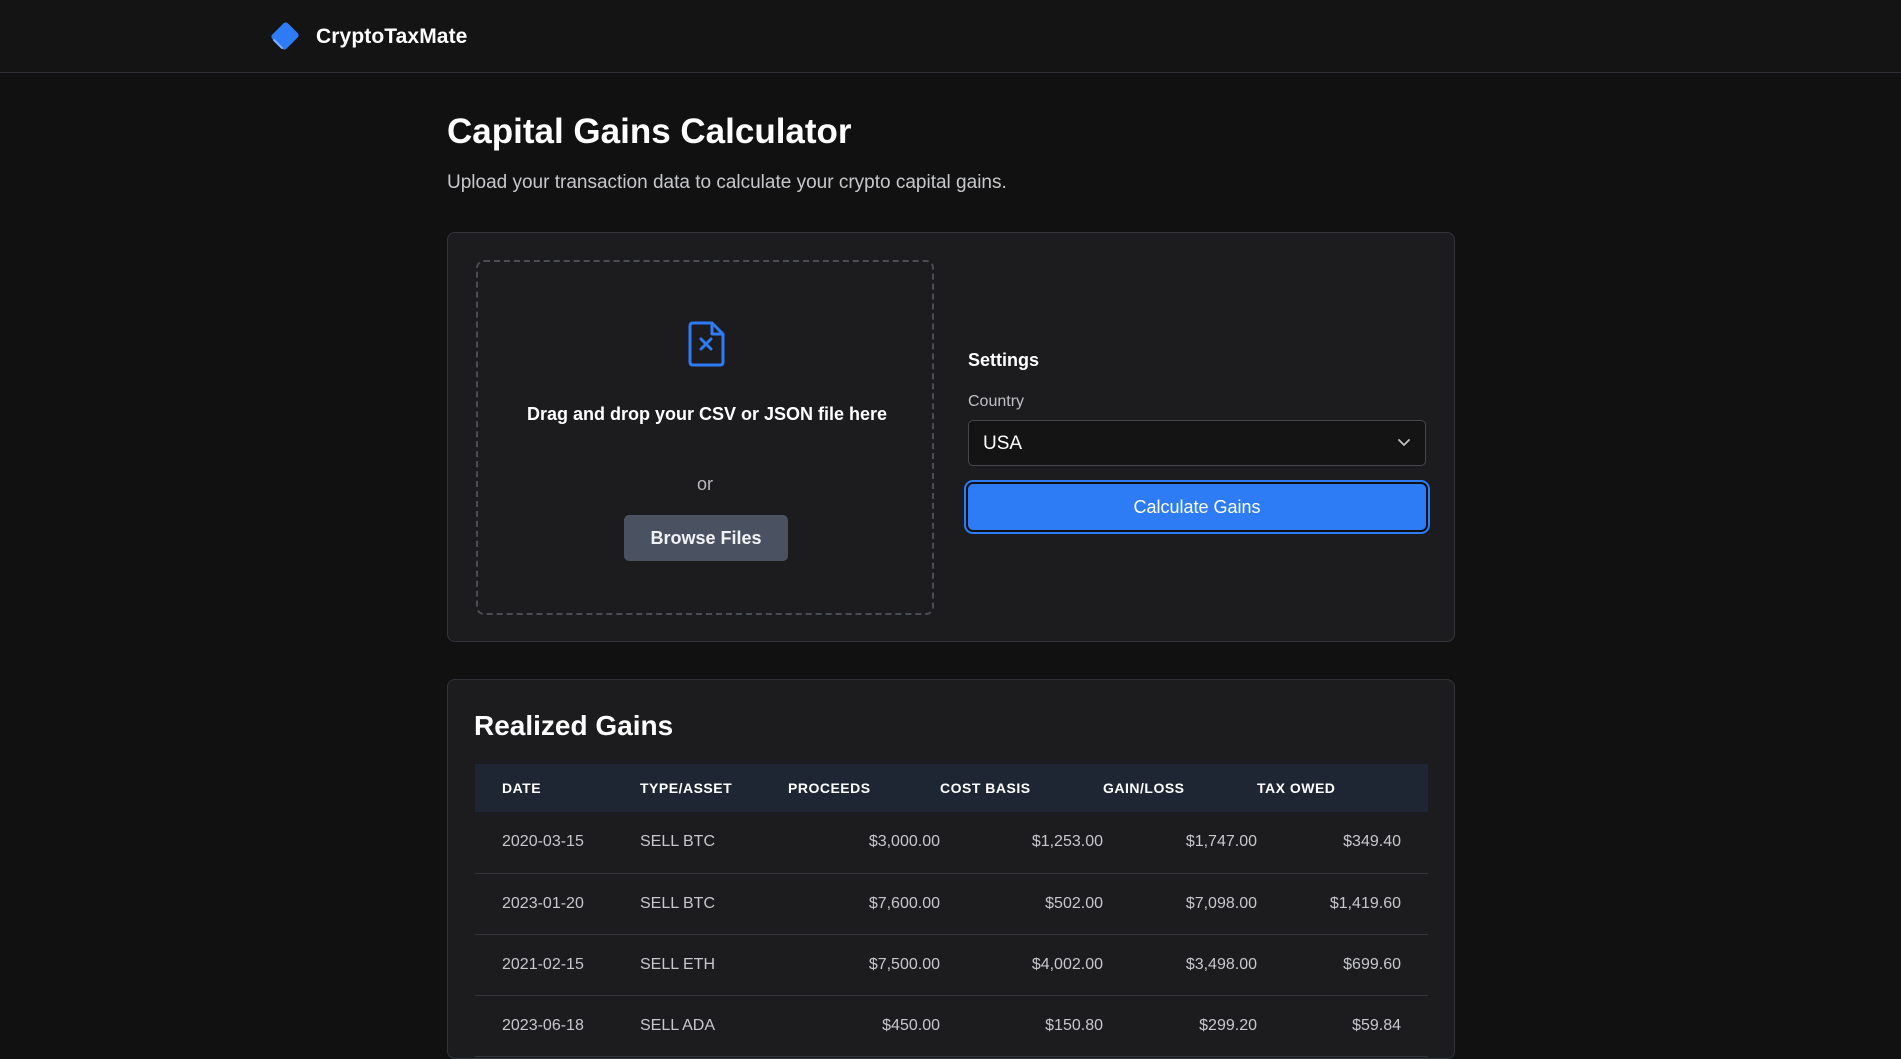 The height and width of the screenshot is (1059, 1901). I want to click on cell-tax-owed: $699.60, so click(1342, 965).